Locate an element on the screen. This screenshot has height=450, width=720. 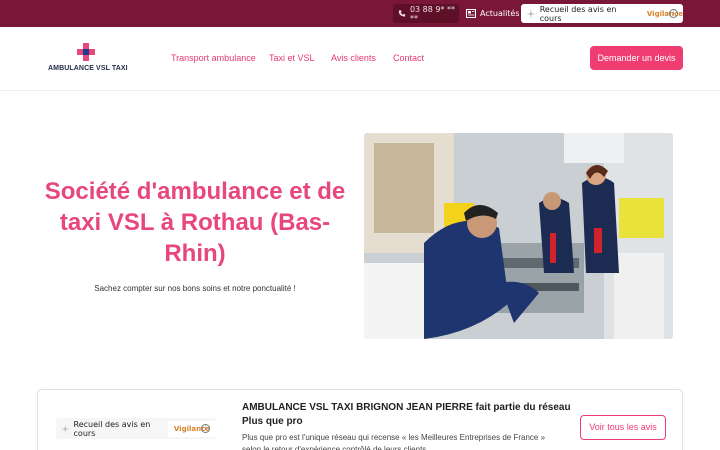
request-quote-button: Demander un devis is located at coordinates (636, 58).